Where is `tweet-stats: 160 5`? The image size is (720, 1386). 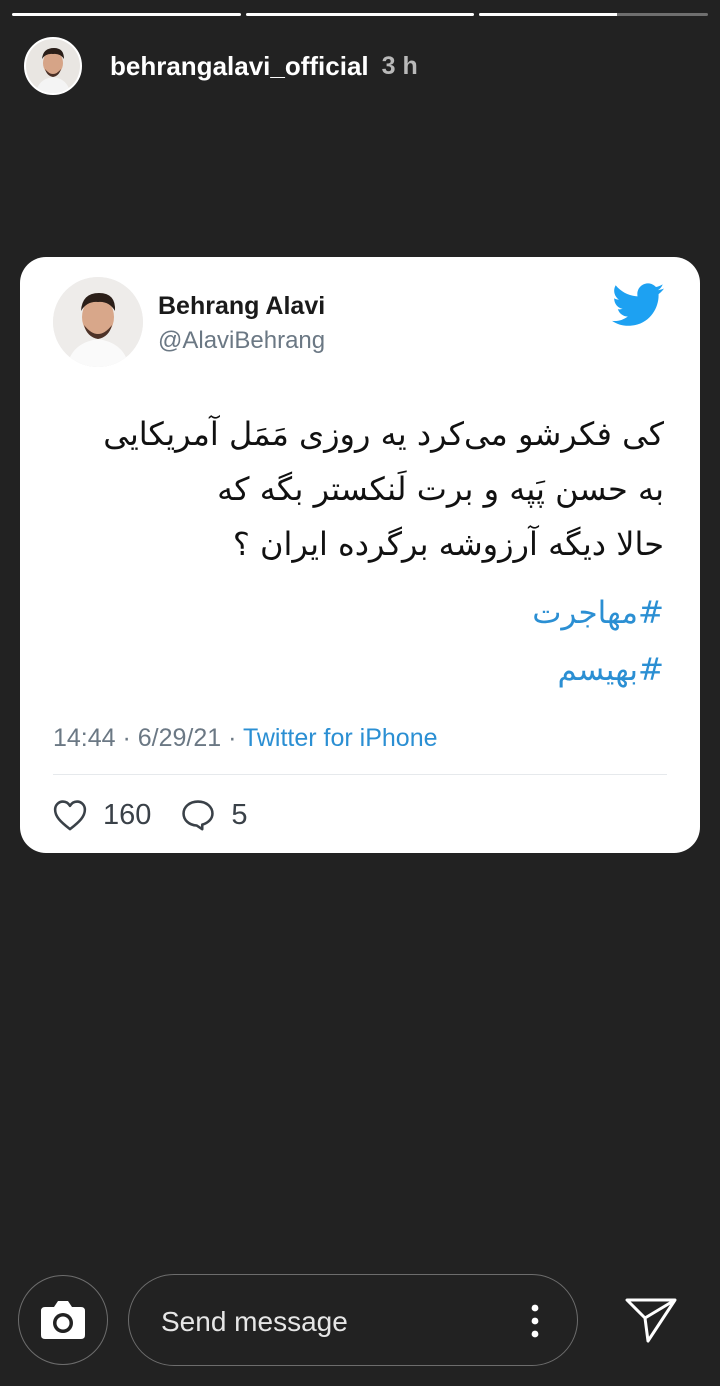
tweet-stats: 160 5 is located at coordinates (150, 815).